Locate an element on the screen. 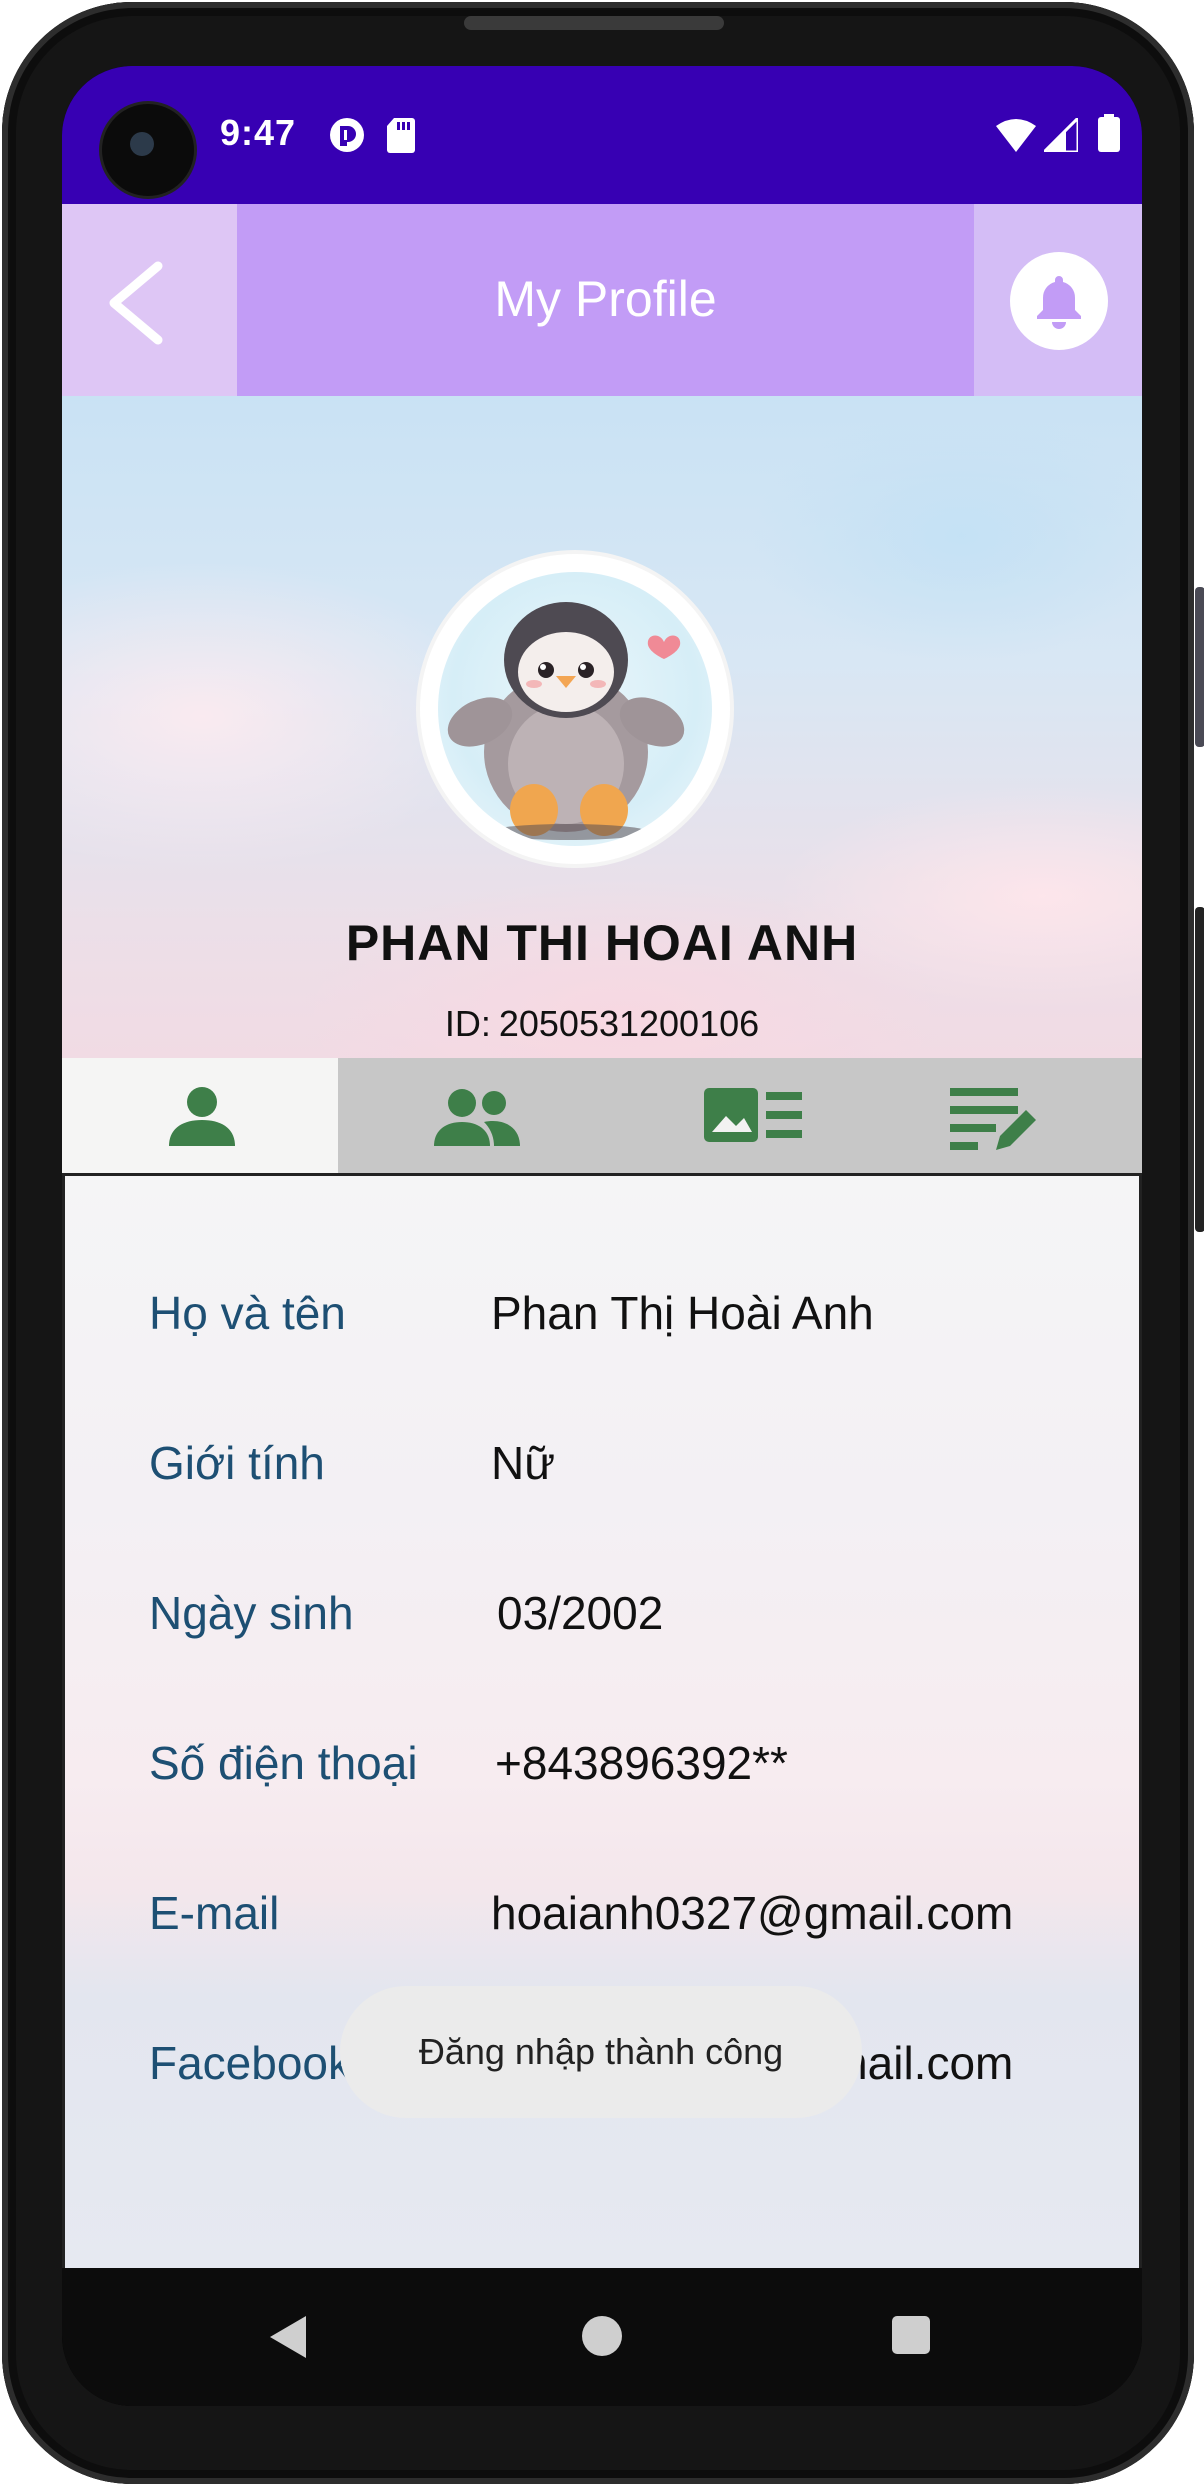 This screenshot has height=2491, width=1204. tab-gallery is located at coordinates (752, 1115).